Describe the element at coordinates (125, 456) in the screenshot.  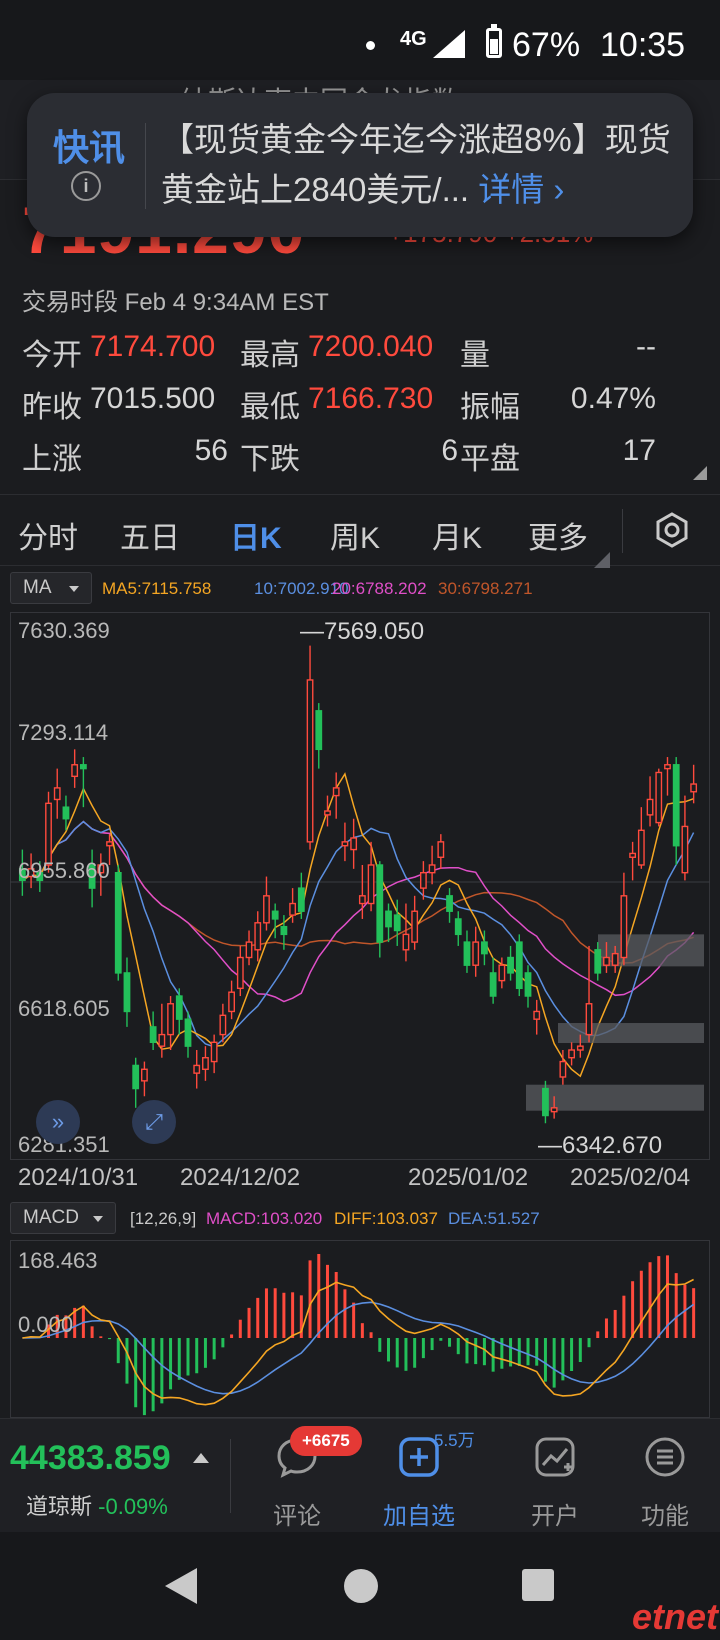
I see `stat-advancers: 上涨 56` at that location.